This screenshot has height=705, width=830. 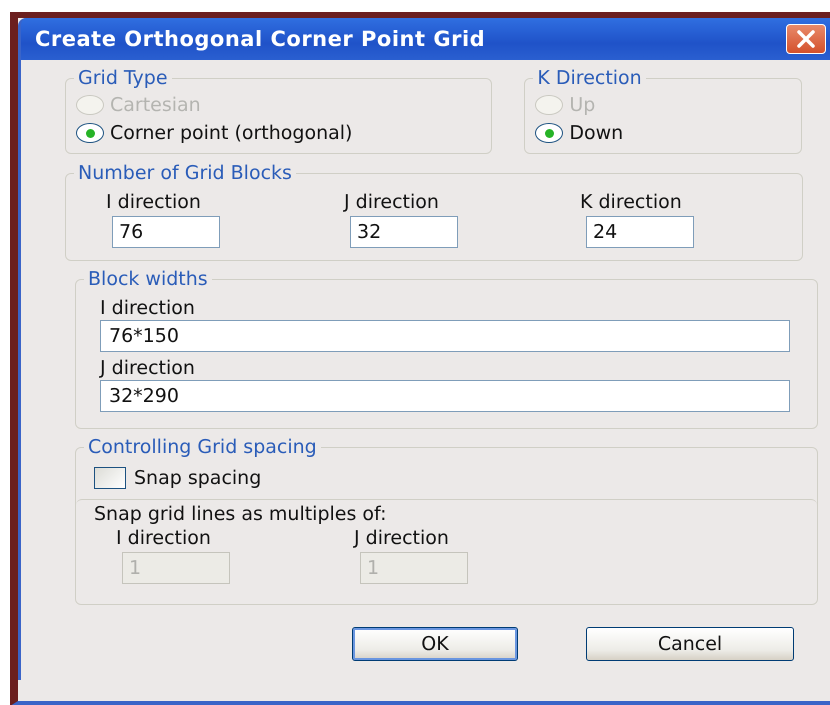 What do you see at coordinates (198, 478) in the screenshot?
I see `checkbox-label: Snap spacing` at bounding box center [198, 478].